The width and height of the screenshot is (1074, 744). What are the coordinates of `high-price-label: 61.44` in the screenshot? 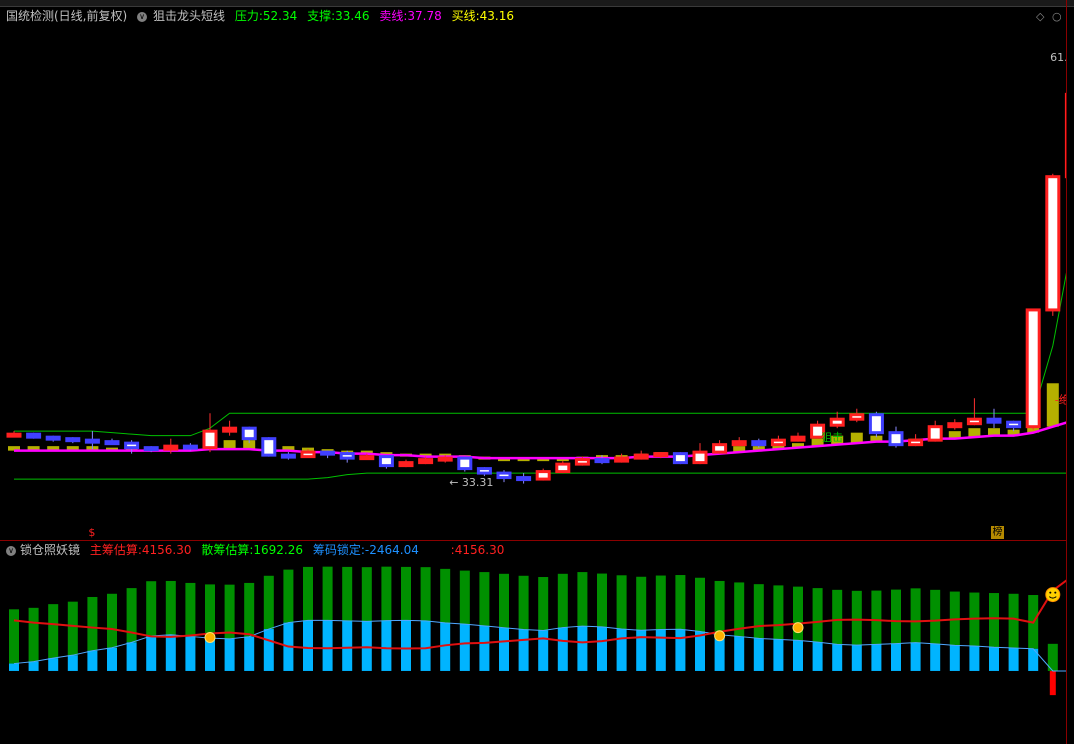 It's located at (1058, 57).